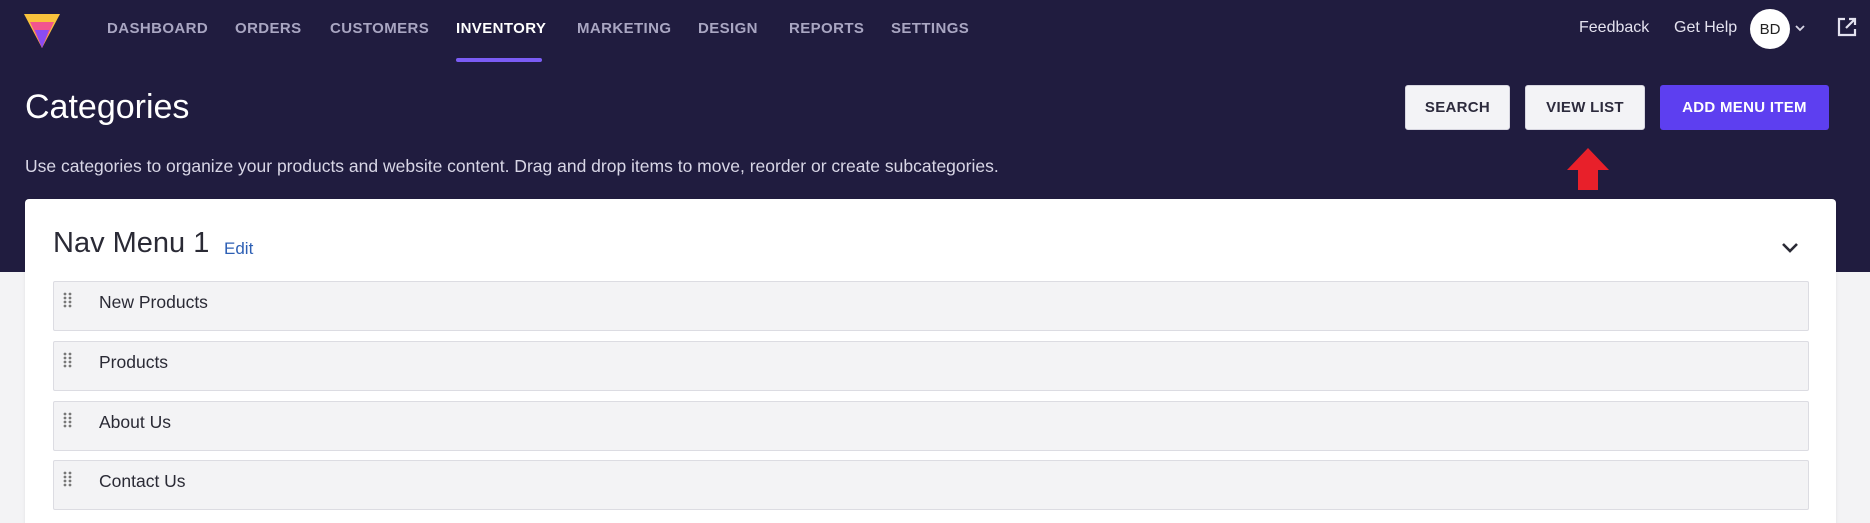  What do you see at coordinates (931, 366) in the screenshot?
I see `menu-item-row: Products` at bounding box center [931, 366].